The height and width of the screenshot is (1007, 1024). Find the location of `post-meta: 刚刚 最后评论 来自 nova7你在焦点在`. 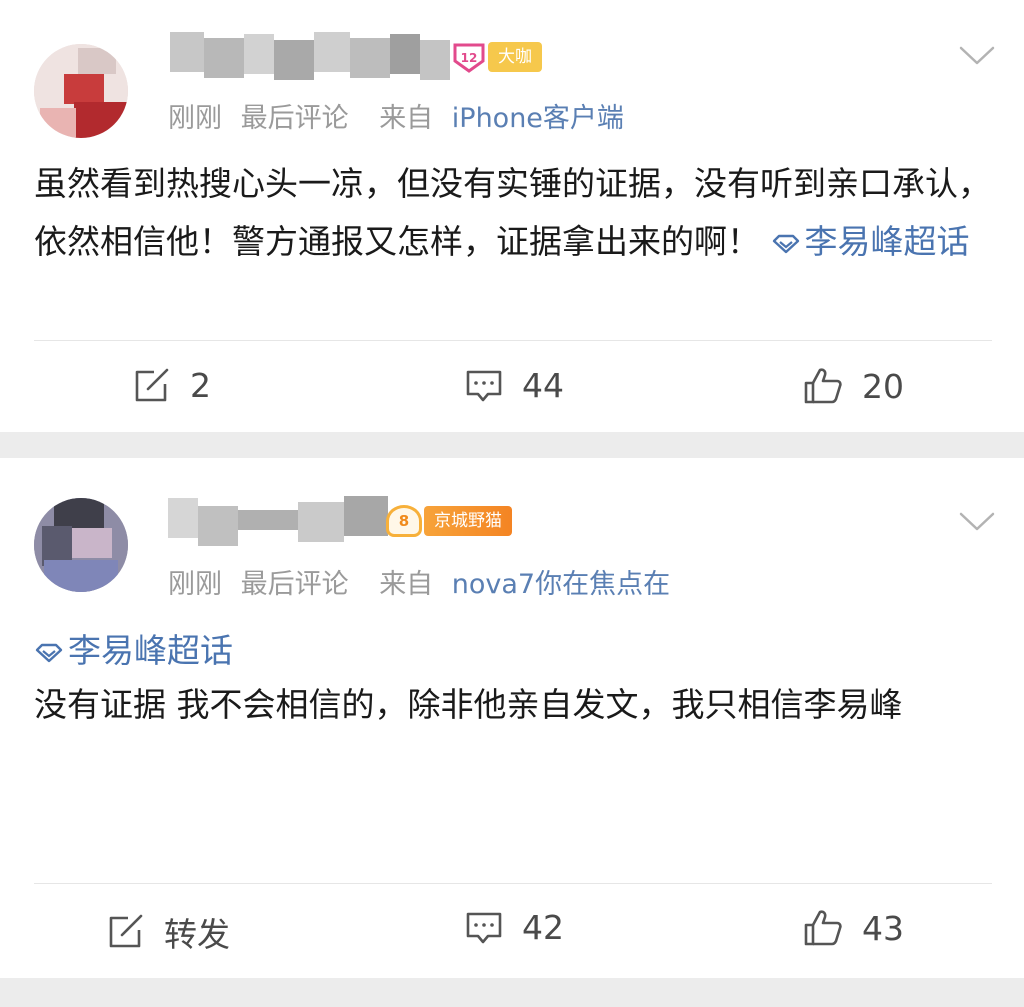

post-meta: 刚刚 最后评论 来自 nova7你在焦点在 is located at coordinates (424, 581).